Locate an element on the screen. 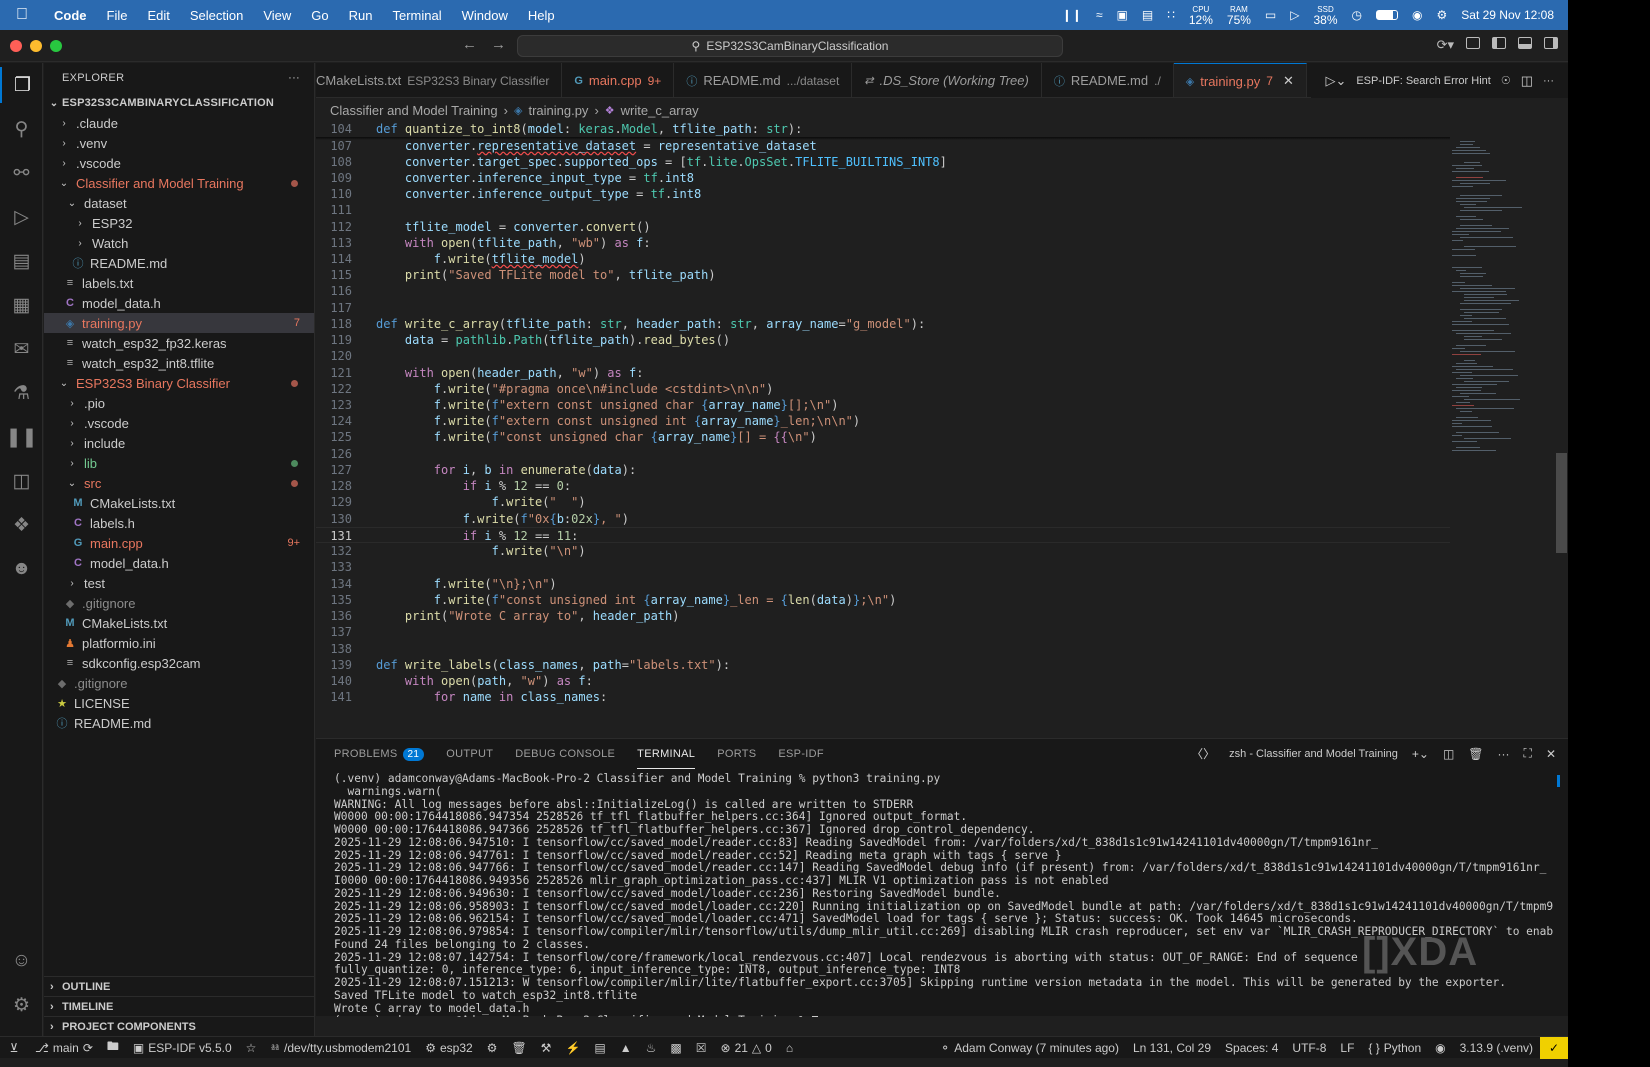 The width and height of the screenshot is (1650, 1067). new-terminal-icon: +⌄ is located at coordinates (1420, 754).